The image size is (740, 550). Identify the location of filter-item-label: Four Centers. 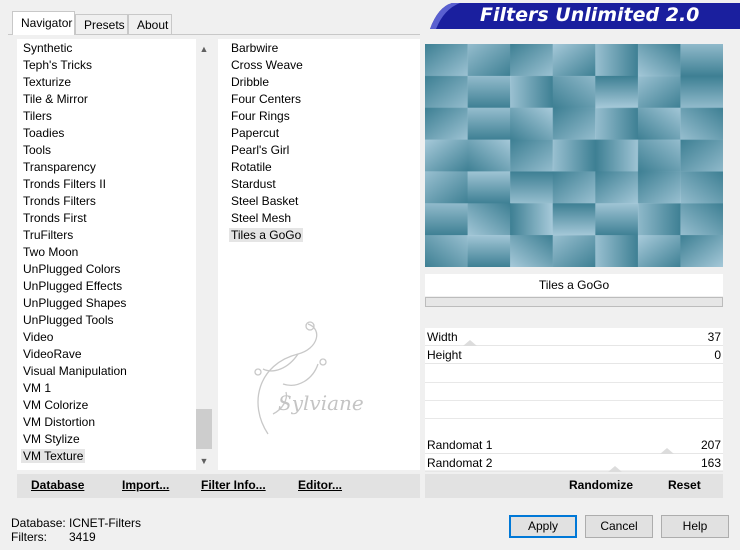
(266, 99).